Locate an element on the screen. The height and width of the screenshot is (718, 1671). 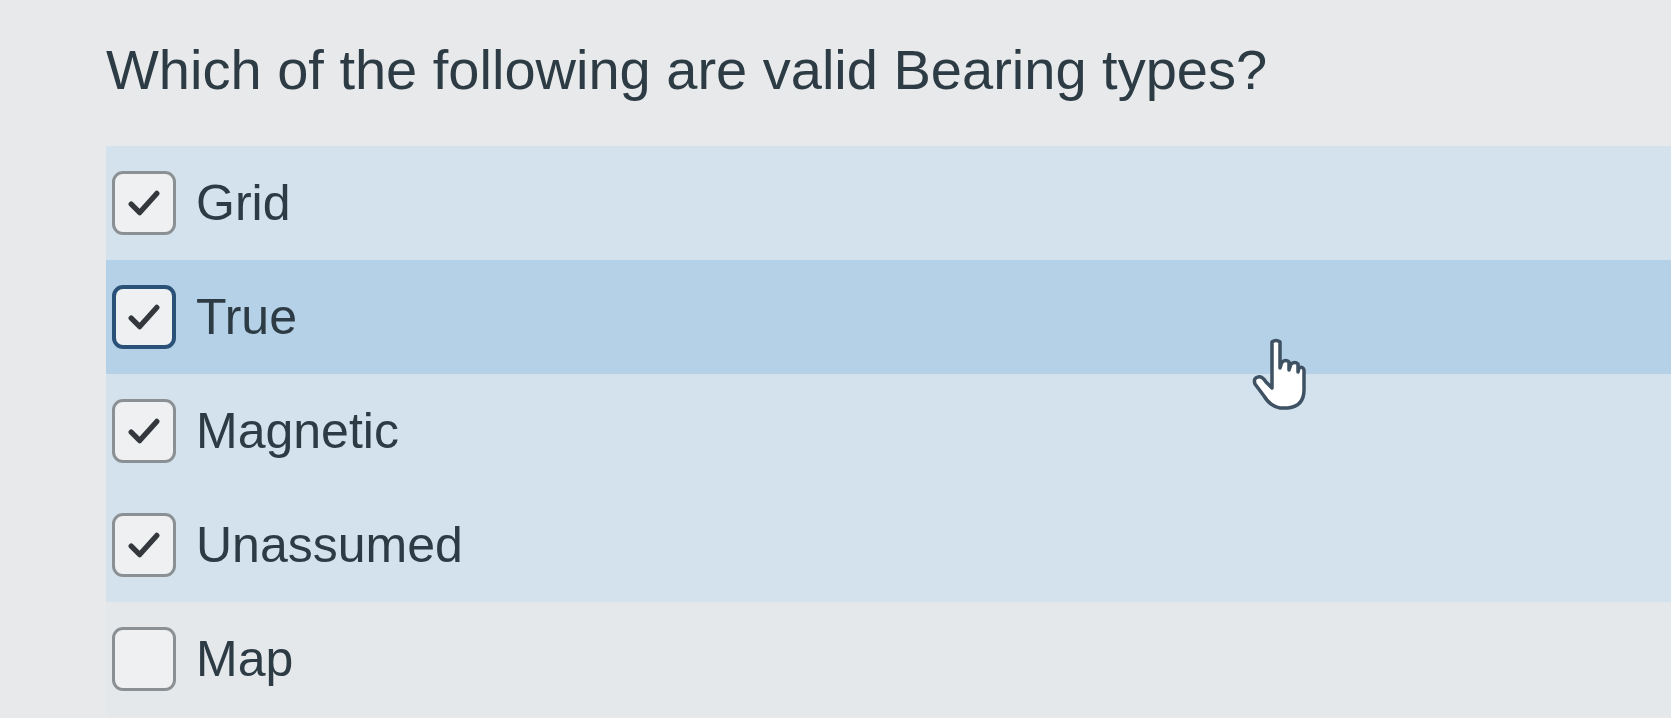
hand-cursor-icon is located at coordinates (1279, 374).